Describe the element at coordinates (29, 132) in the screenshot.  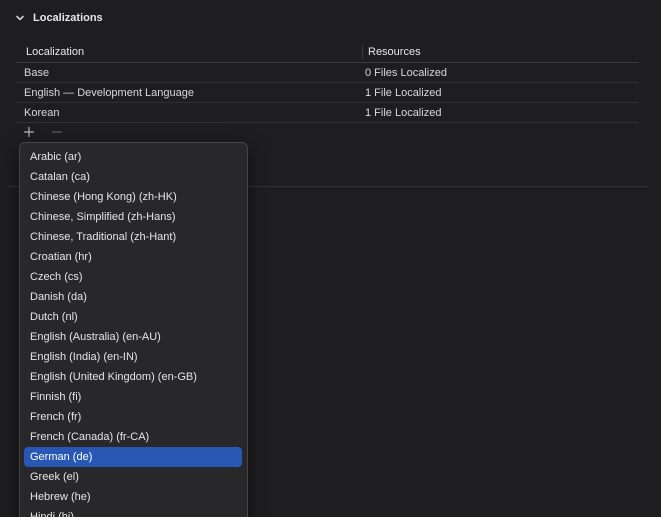
I see `plus-icon` at that location.